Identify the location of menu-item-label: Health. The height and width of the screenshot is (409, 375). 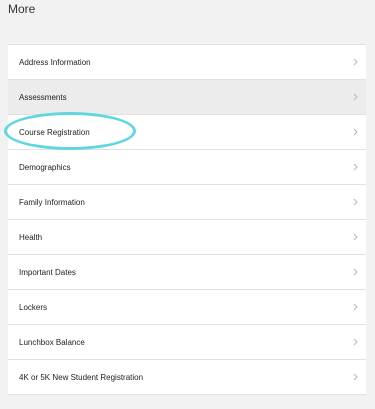
(31, 237).